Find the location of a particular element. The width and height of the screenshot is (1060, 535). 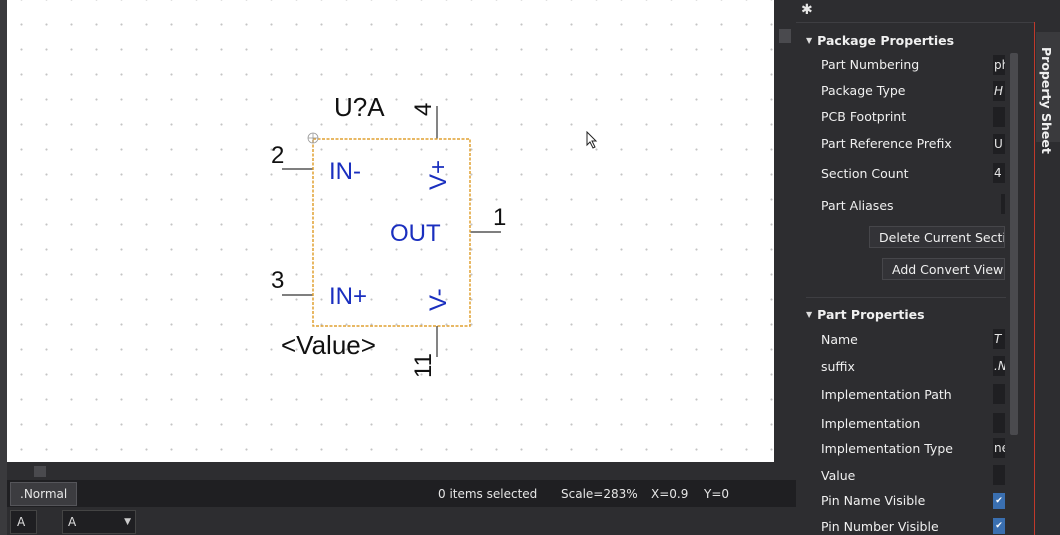

x-coordinate: X=0.9 is located at coordinates (670, 494).